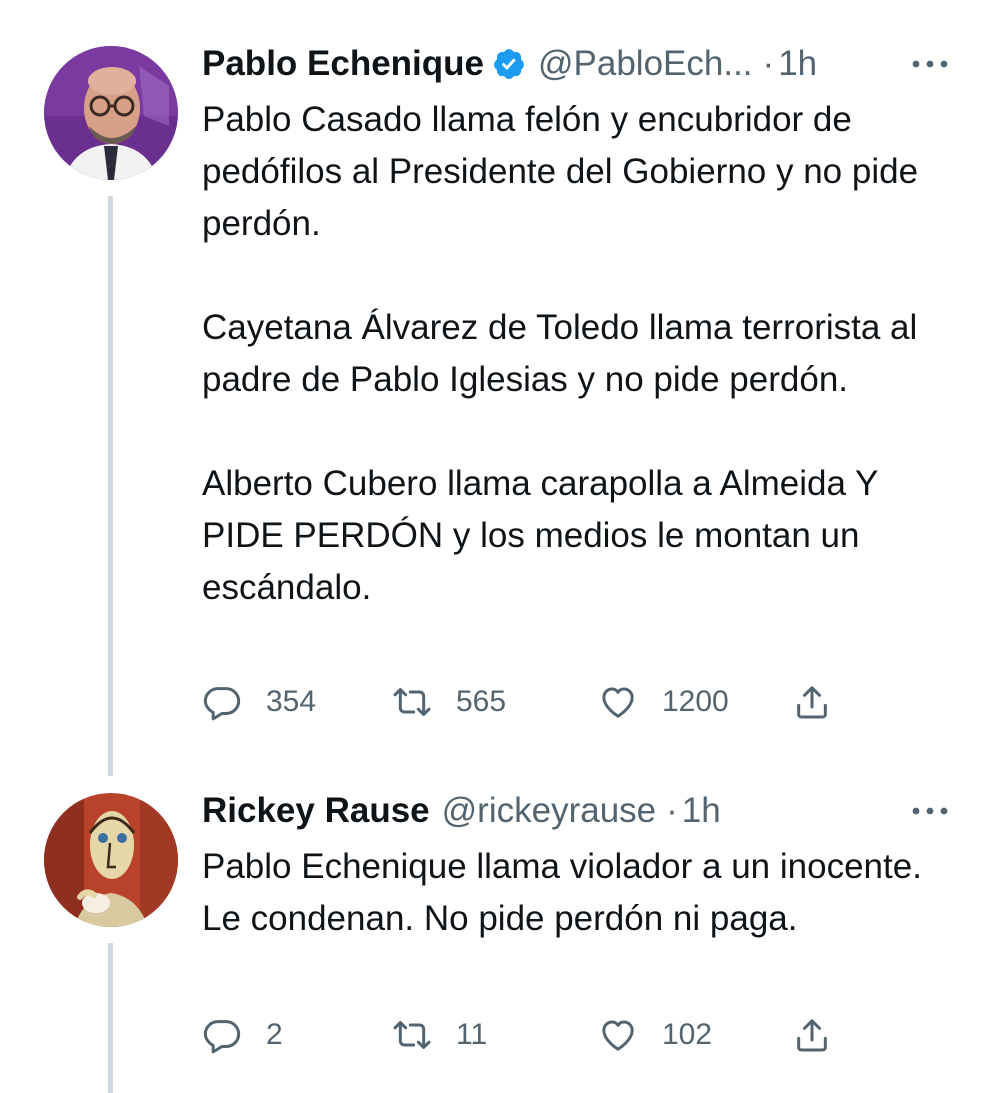 This screenshot has width=1000, height=1093. What do you see at coordinates (655, 1035) in the screenshot?
I see `like-button: 102` at bounding box center [655, 1035].